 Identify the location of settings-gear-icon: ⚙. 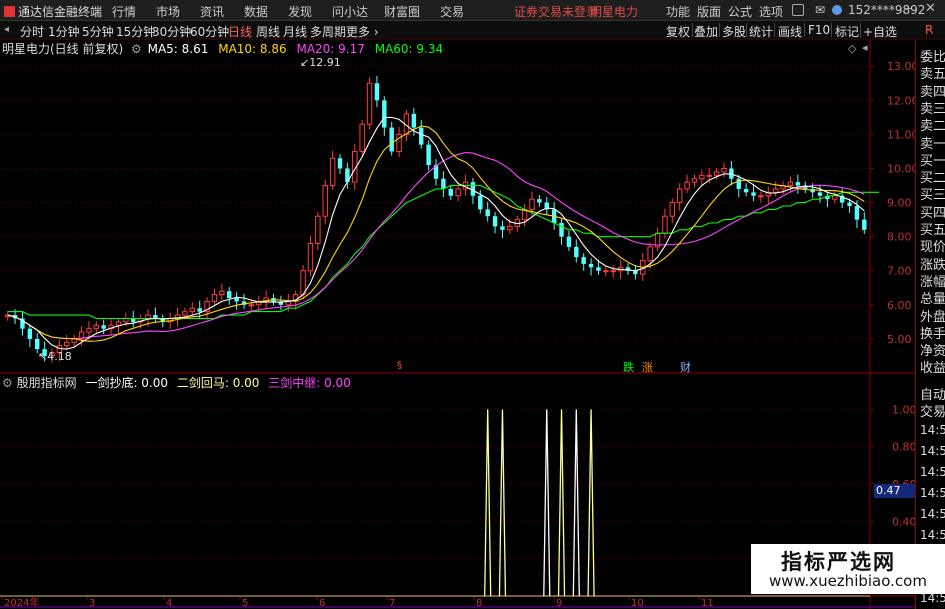
(136, 49).